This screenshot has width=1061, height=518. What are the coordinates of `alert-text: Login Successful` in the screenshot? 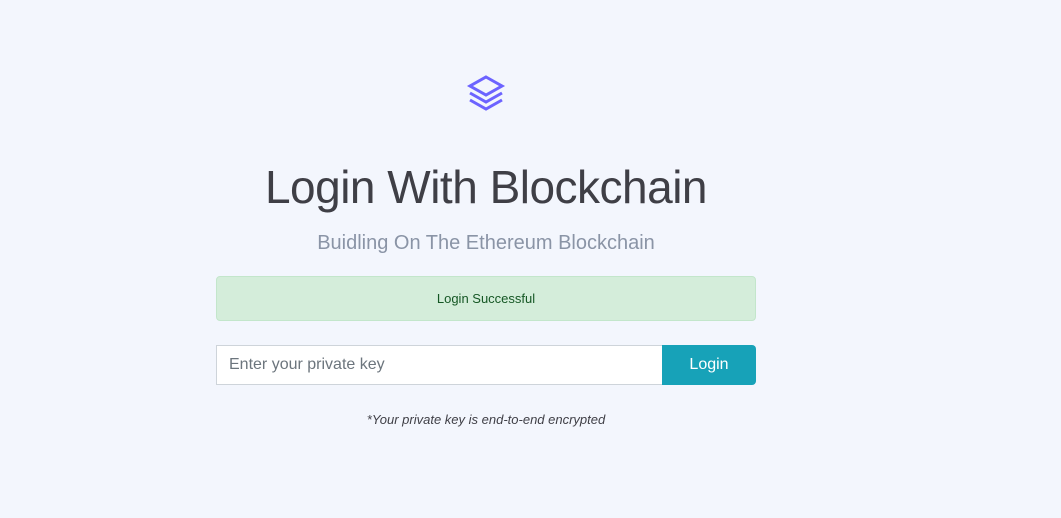 It's located at (486, 298).